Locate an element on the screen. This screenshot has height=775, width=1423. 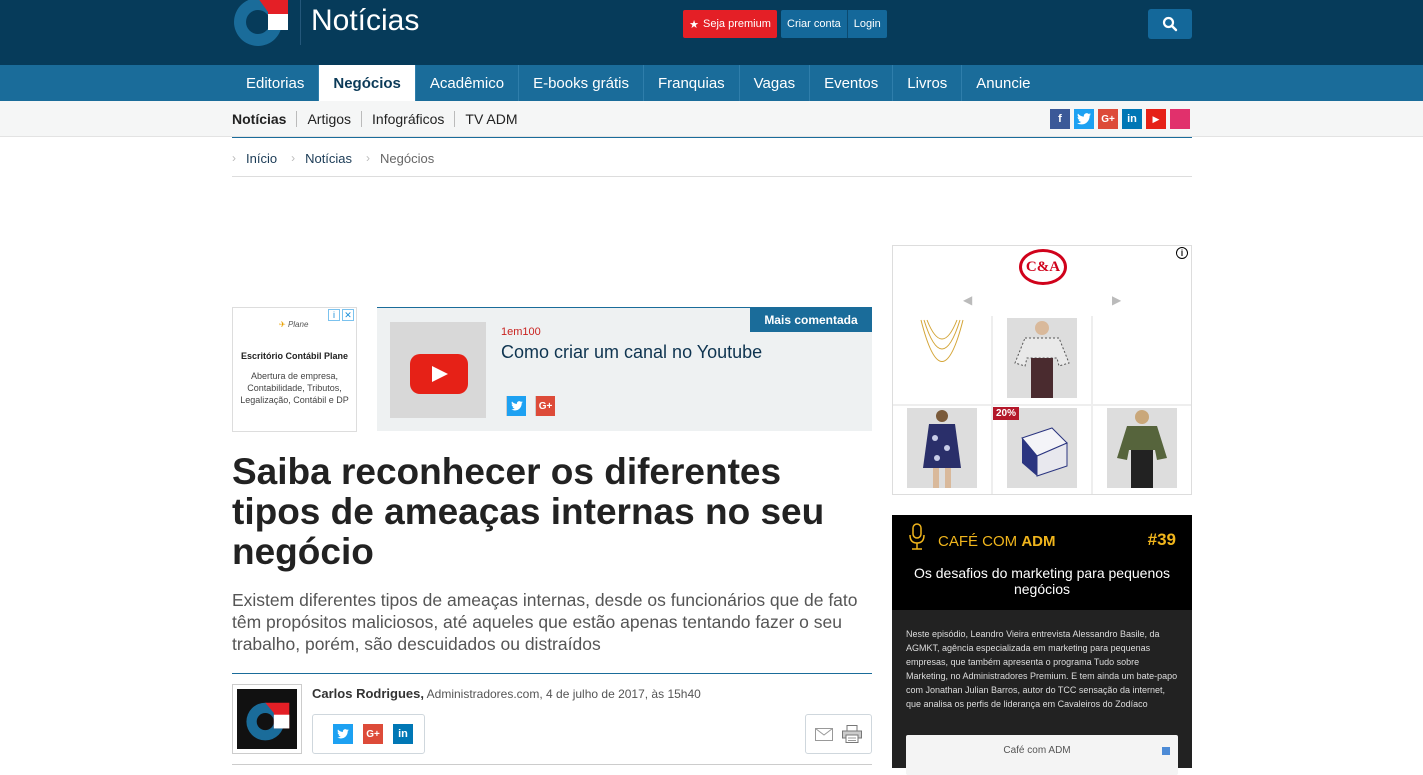
product-jewelry-box: 20% is located at coordinates (1042, 450).